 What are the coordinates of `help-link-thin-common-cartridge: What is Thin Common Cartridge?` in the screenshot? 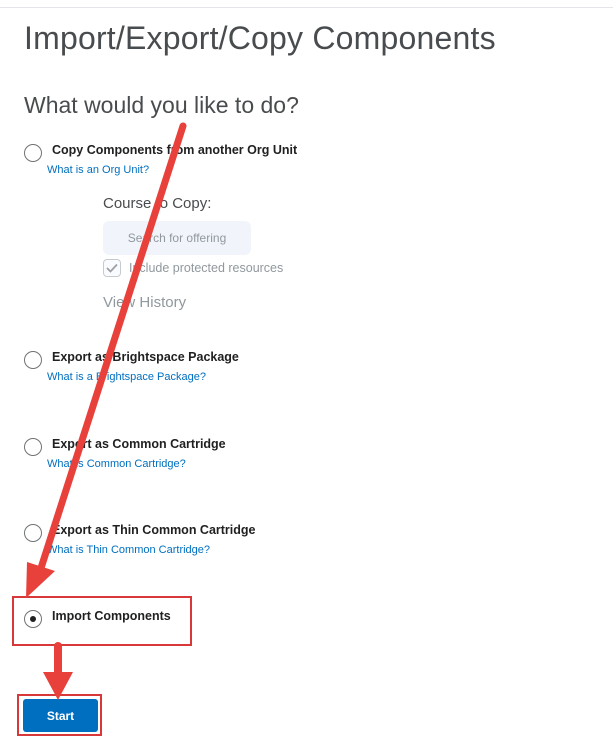 It's located at (128, 550).